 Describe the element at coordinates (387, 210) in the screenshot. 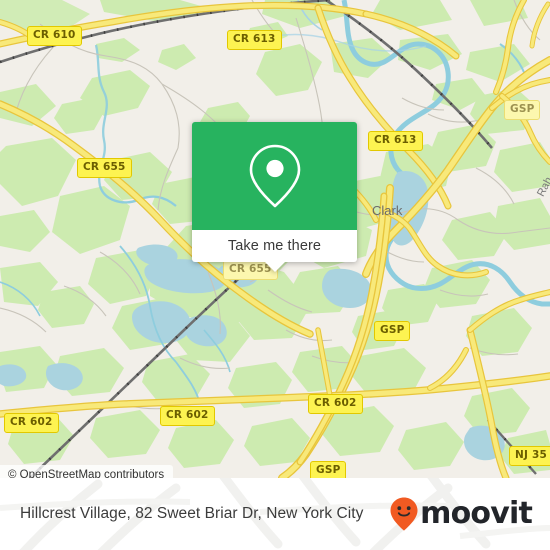

I see `place-label: Clark` at that location.